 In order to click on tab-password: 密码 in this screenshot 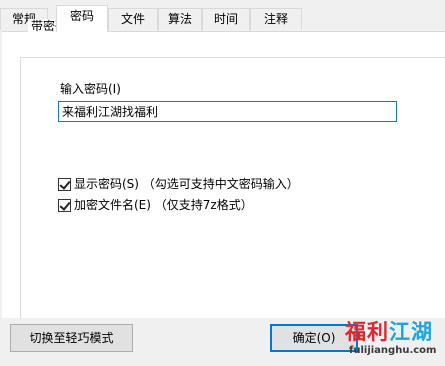, I will do `click(82, 18)`.